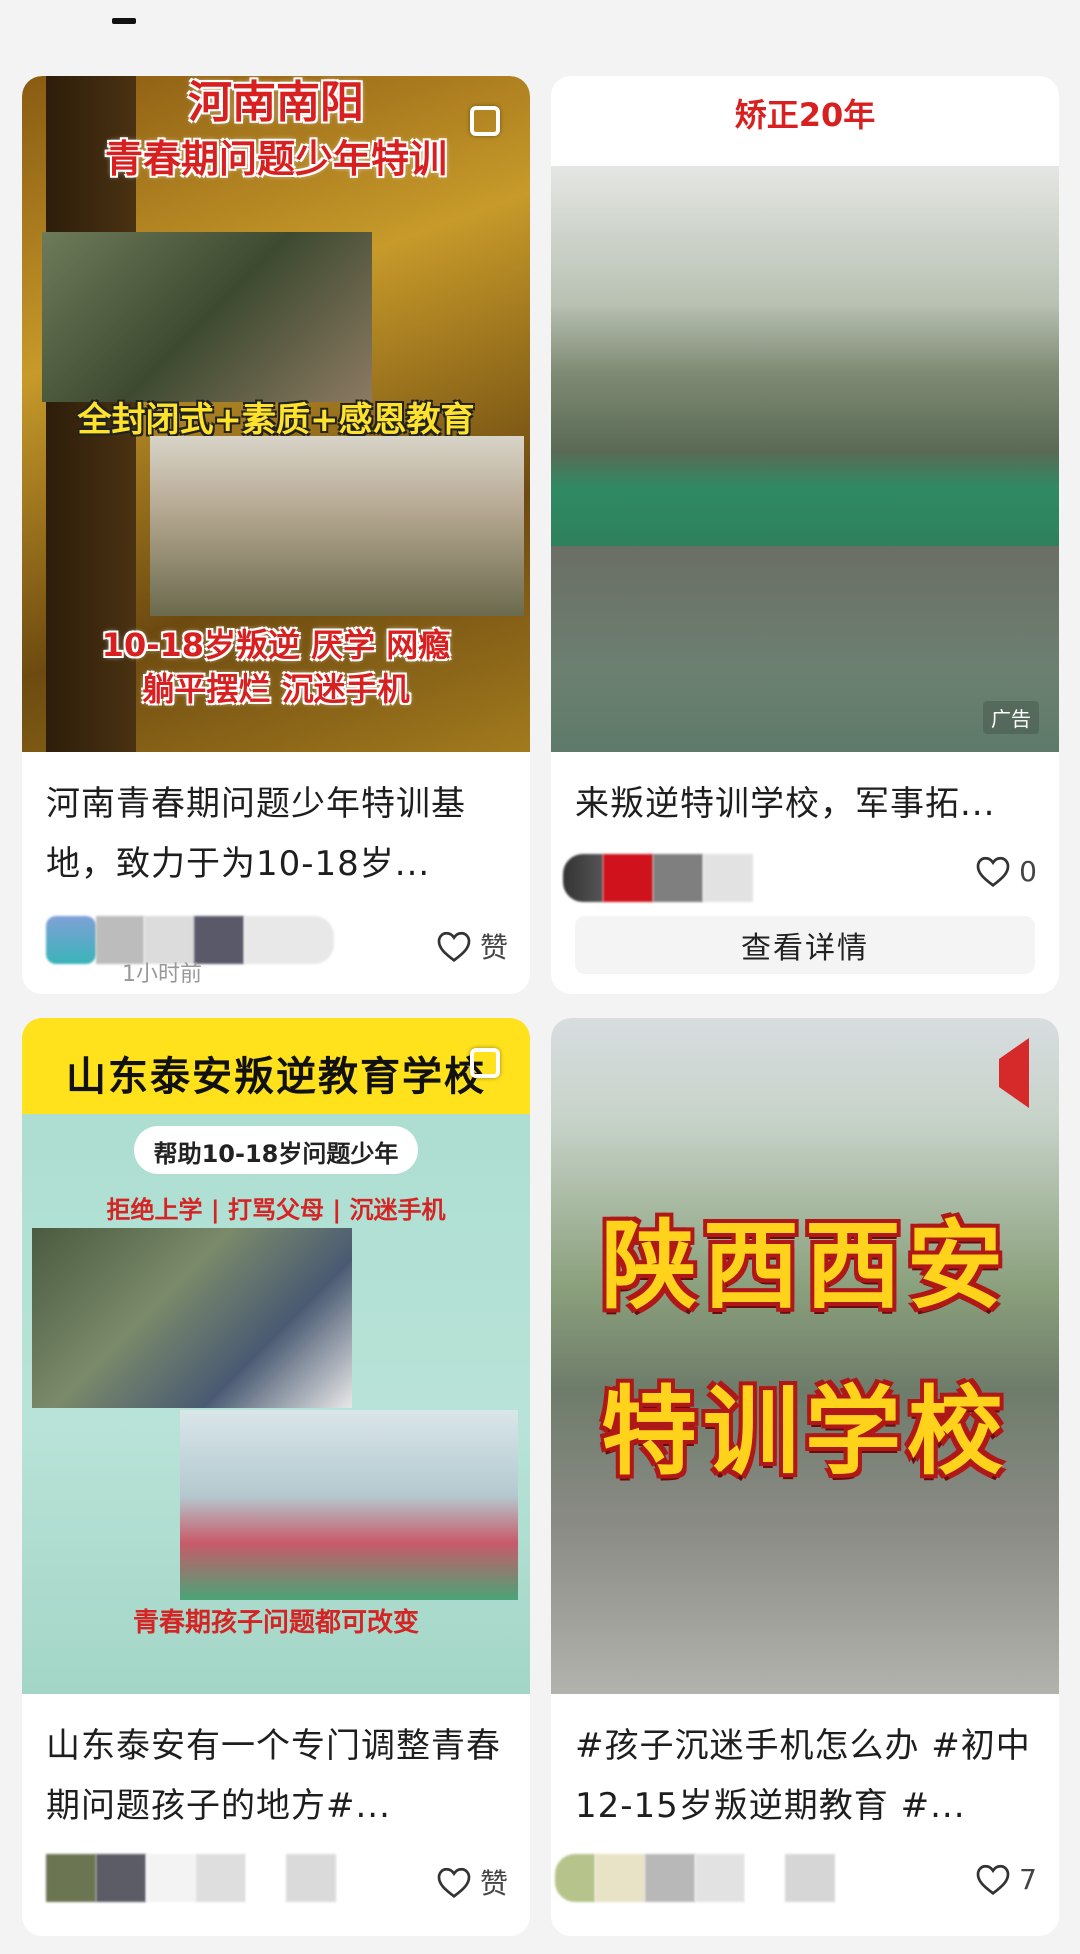 The width and height of the screenshot is (1080, 1954). What do you see at coordinates (1028, 1879) in the screenshot?
I see `like-count: 7` at bounding box center [1028, 1879].